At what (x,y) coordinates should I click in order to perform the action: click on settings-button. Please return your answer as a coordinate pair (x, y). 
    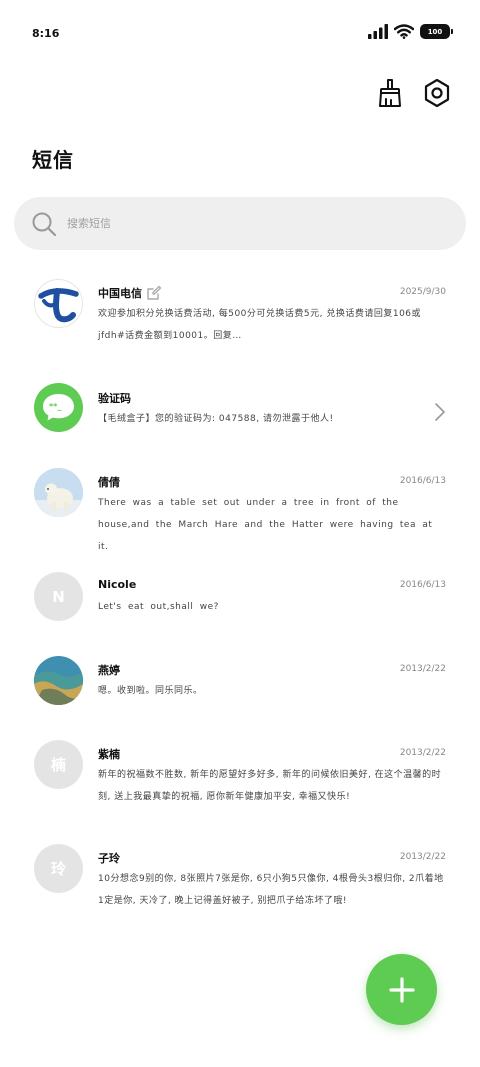
    Looking at the image, I should click on (437, 93).